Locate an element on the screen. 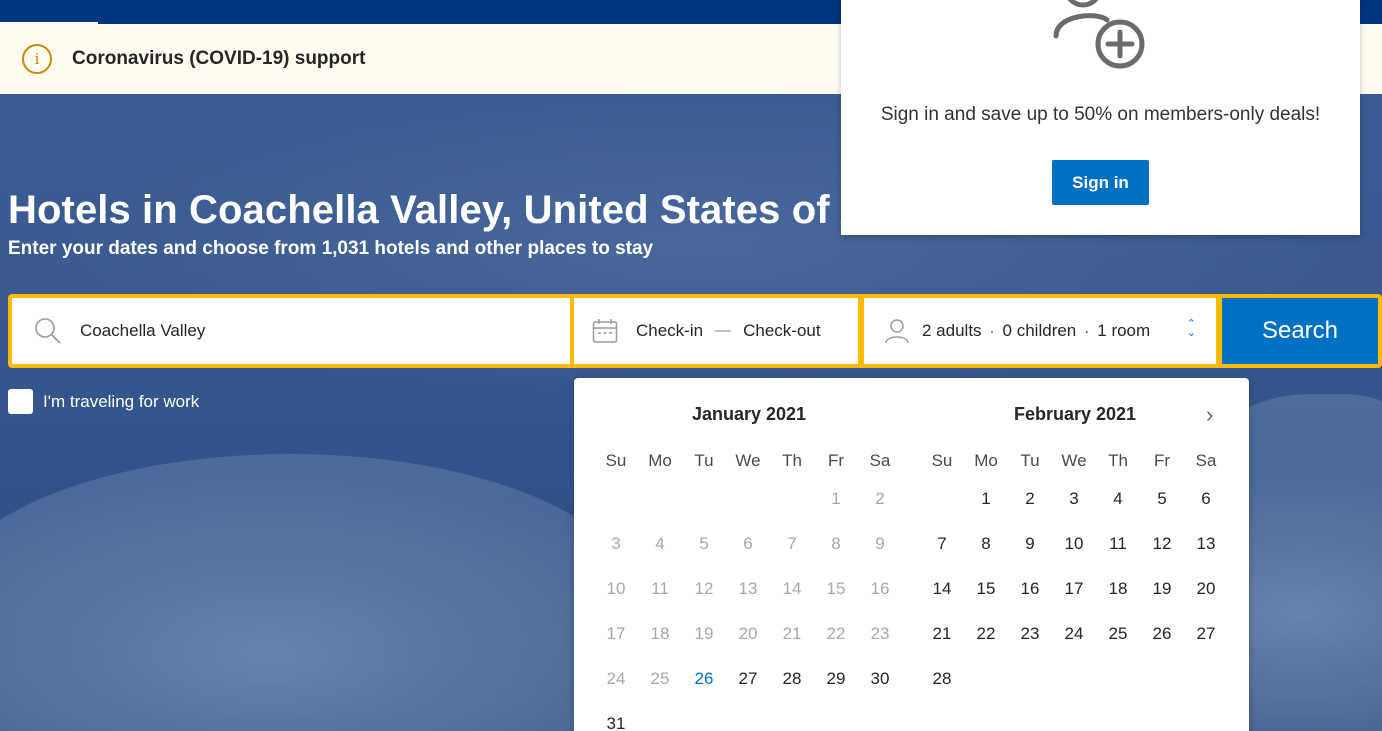  guests-field: 2 adults · 0 children · 1 room ⌃ ⌄ is located at coordinates (1040, 331).